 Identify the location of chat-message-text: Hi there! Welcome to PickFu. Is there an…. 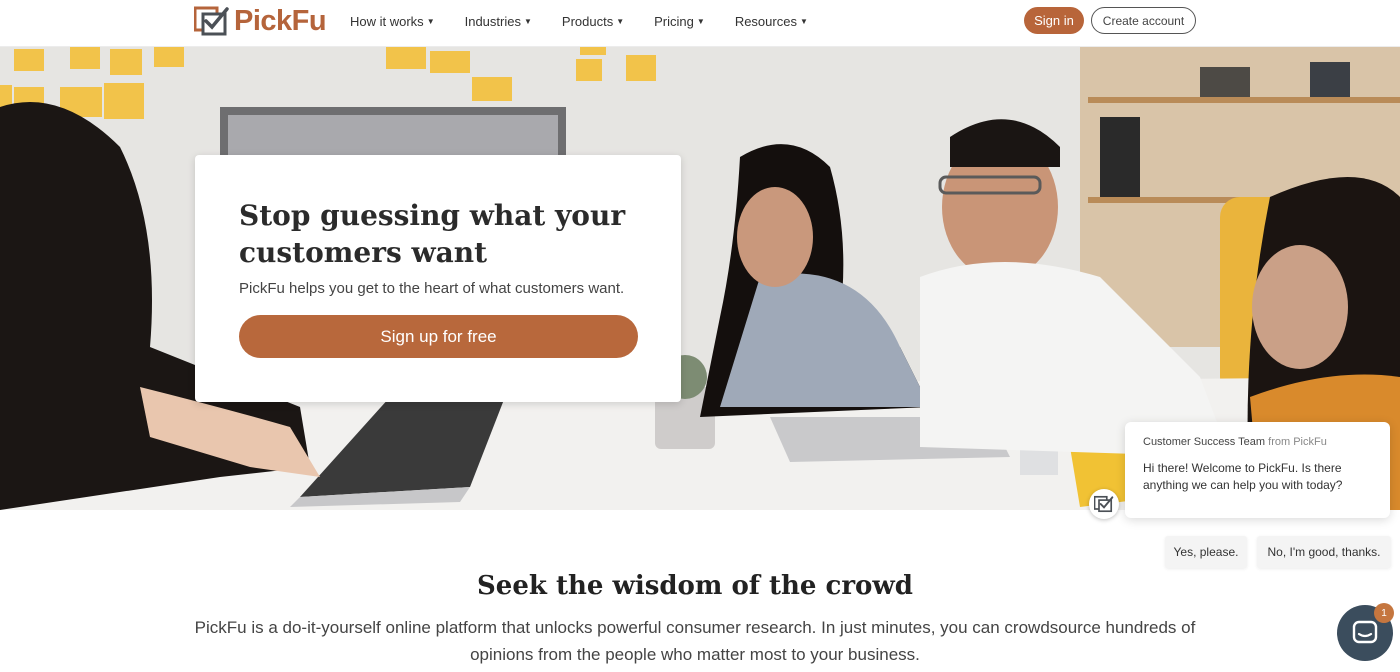
(1243, 476).